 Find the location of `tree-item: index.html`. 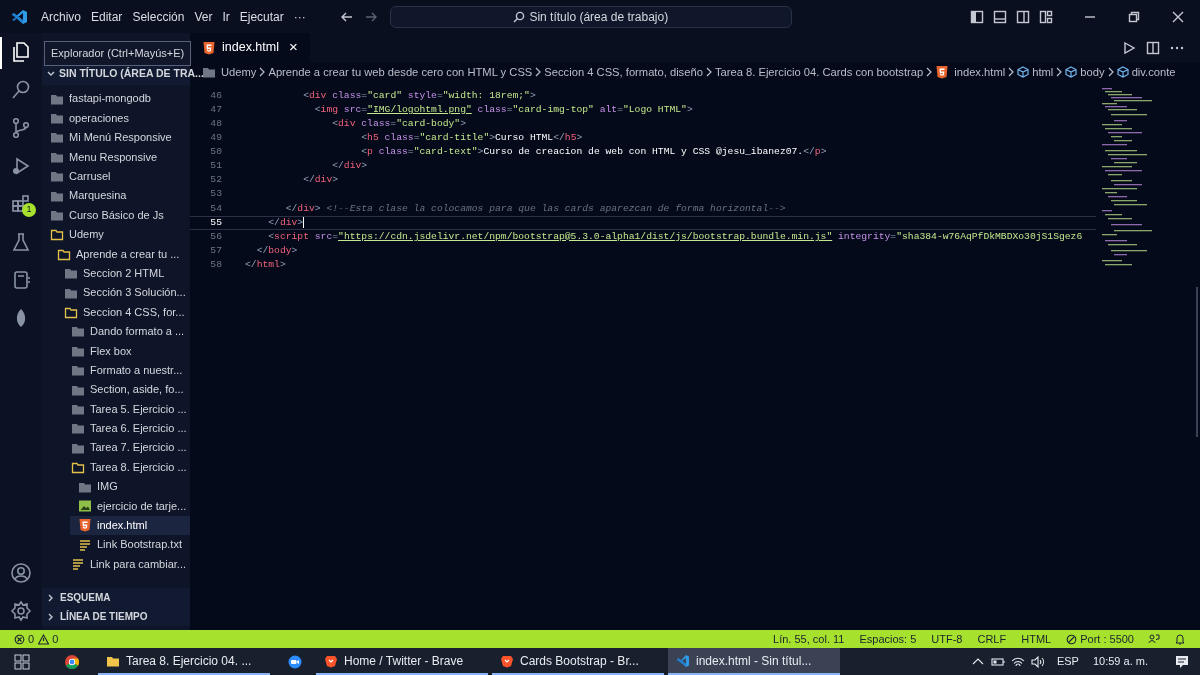

tree-item: index.html is located at coordinates (130, 525).